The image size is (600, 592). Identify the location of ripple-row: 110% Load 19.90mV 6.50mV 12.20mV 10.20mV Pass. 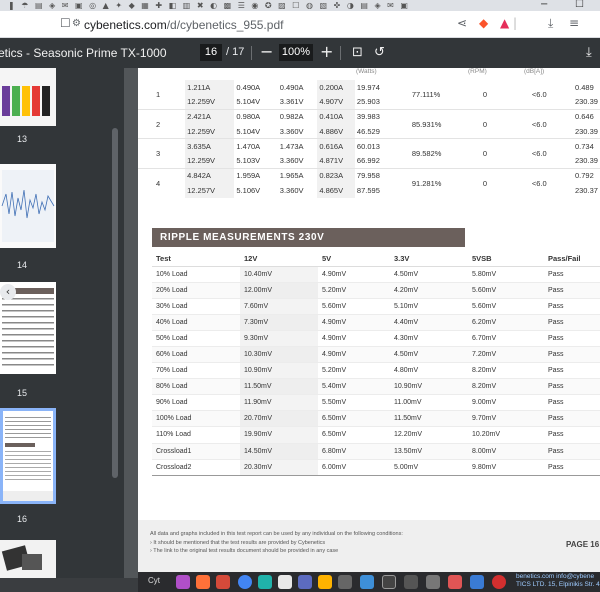
(376, 435).